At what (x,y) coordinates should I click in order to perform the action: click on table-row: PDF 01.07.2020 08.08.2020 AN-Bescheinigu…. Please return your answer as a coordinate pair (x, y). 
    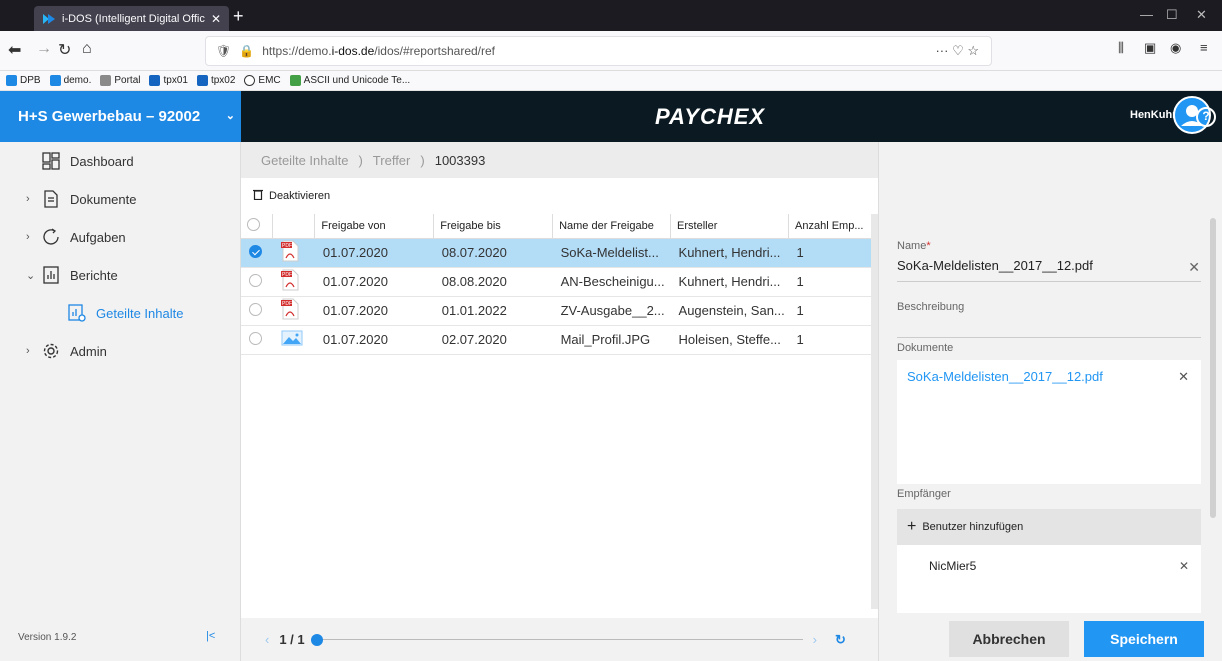
    Looking at the image, I should click on (559, 282).